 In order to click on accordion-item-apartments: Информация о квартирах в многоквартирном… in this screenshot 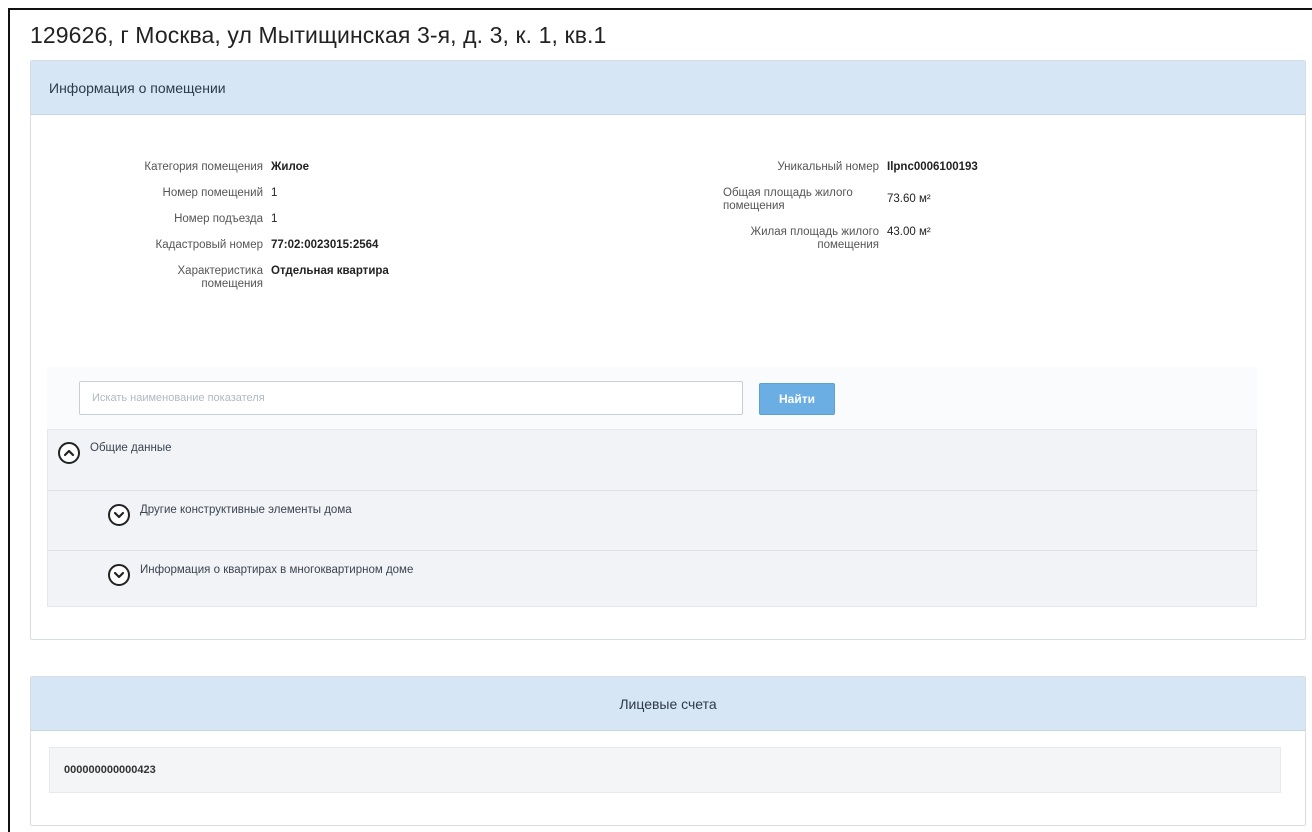, I will do `click(260, 575)`.